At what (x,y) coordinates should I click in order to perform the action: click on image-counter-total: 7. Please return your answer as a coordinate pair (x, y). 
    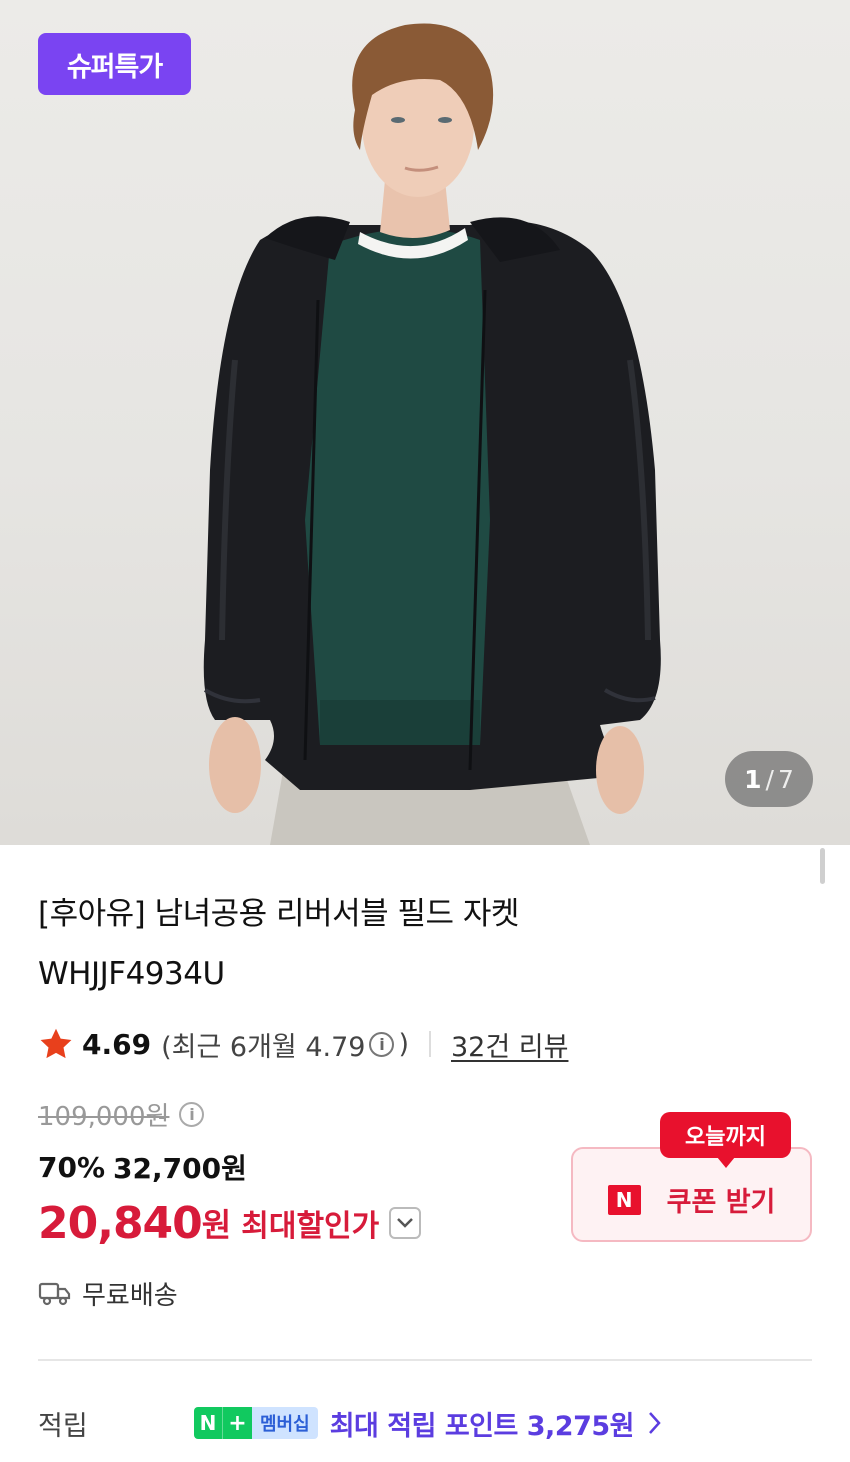
    Looking at the image, I should click on (785, 779).